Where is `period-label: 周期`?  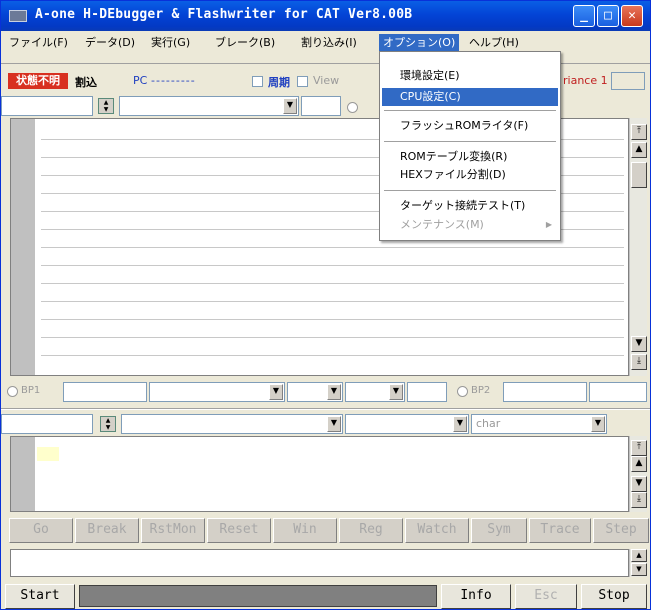
period-label: 周期 is located at coordinates (279, 82).